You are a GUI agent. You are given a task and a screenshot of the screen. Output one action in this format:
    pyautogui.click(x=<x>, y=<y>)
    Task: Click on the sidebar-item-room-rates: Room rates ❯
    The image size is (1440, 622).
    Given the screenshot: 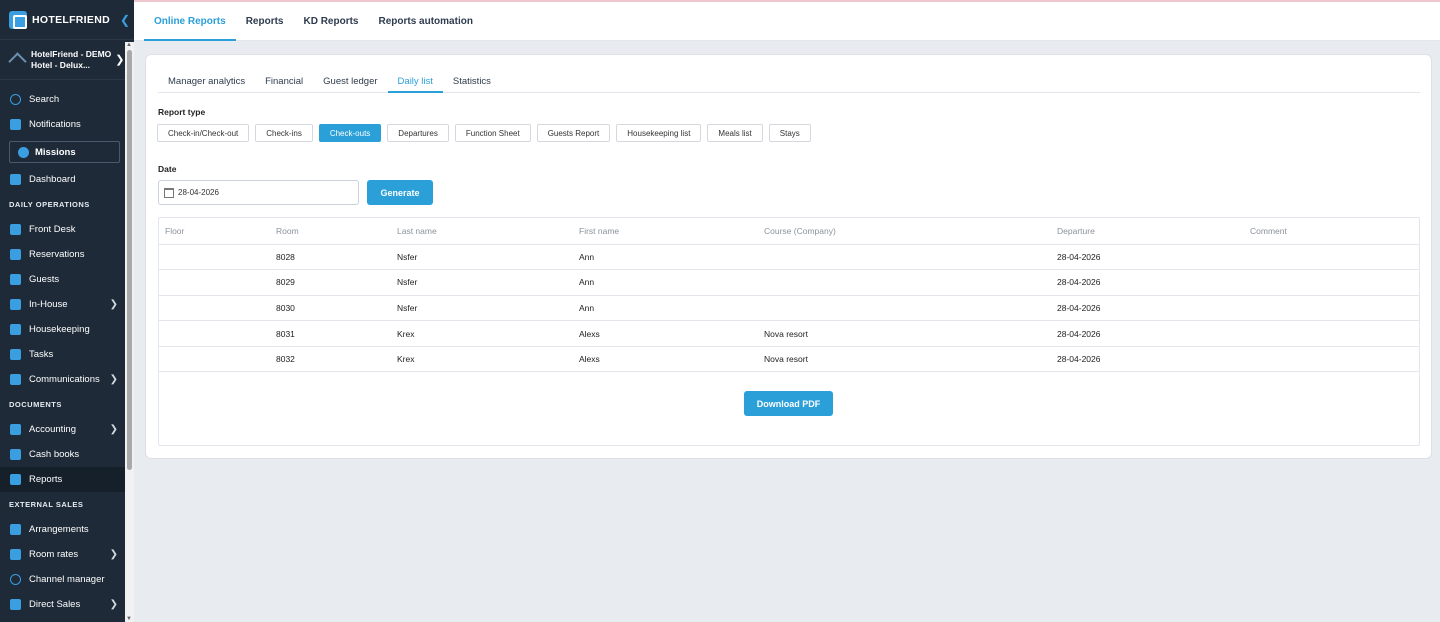 What is the action you would take?
    pyautogui.click(x=67, y=554)
    